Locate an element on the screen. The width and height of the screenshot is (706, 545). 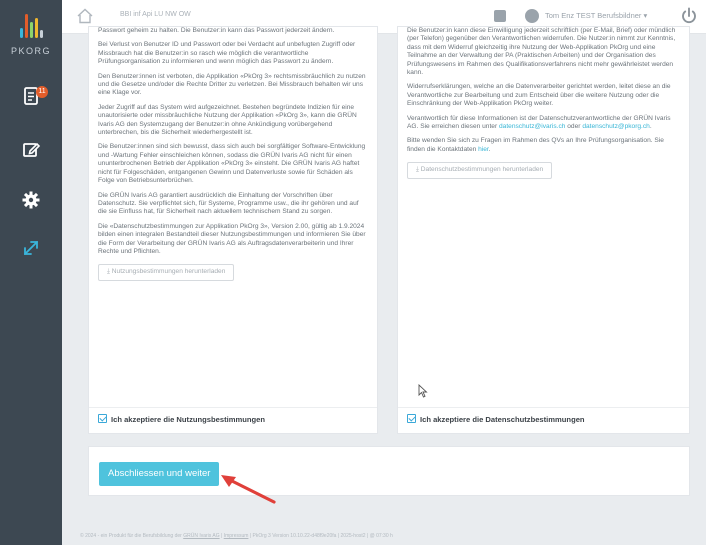
accept-terms-checkbox: Ich akzeptiere die Nutzungsbestimmungen is located at coordinates (181, 419).